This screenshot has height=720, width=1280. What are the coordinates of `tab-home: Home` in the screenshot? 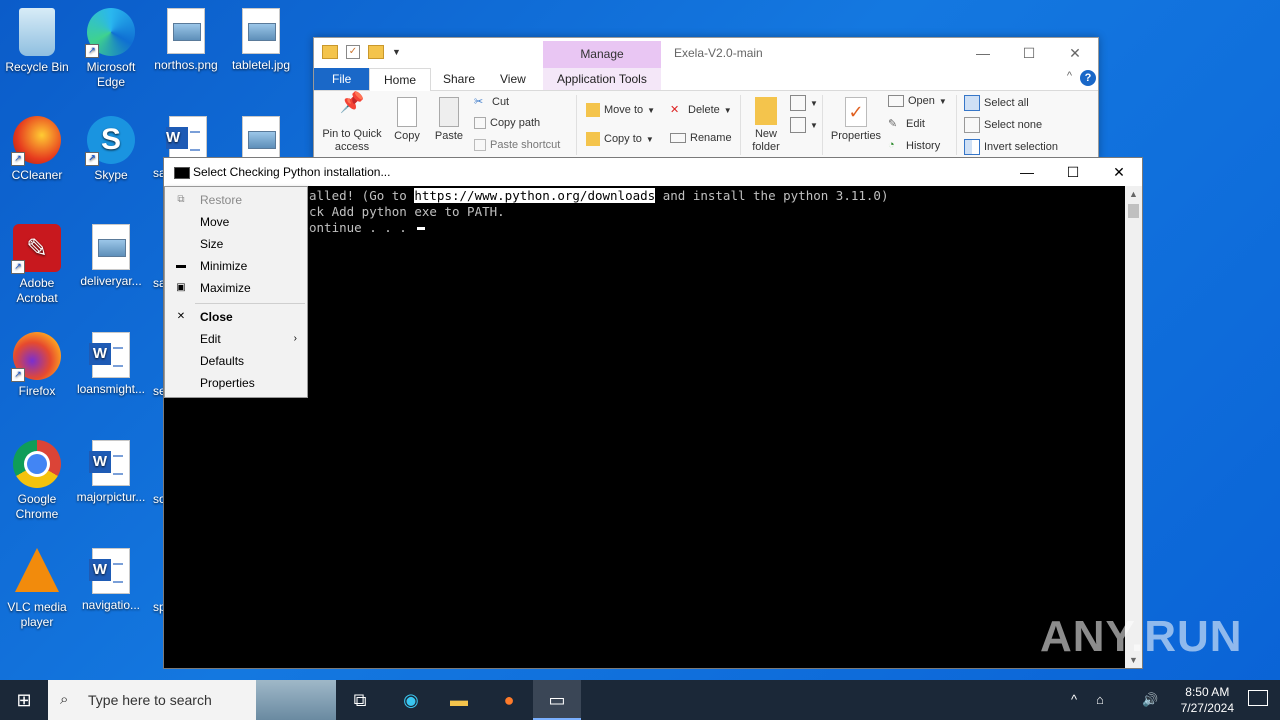 It's located at (400, 80).